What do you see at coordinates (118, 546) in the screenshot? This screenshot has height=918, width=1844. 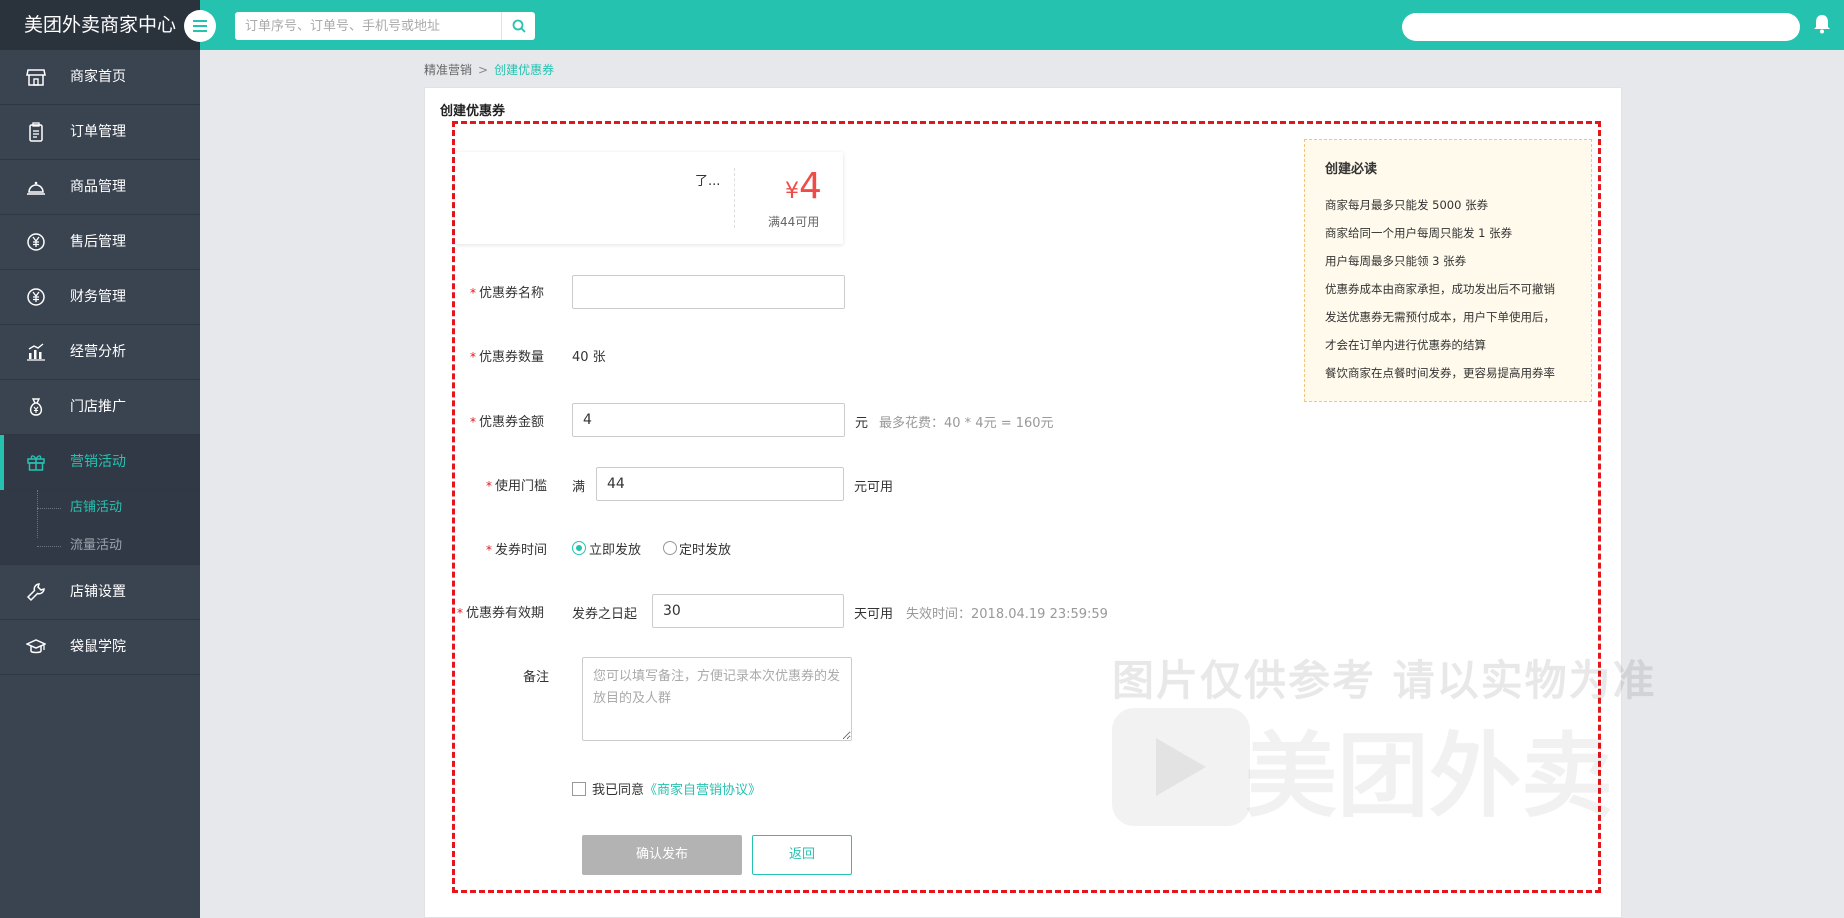 I see `submenu-item-traffic-activities: 流量活动` at bounding box center [118, 546].